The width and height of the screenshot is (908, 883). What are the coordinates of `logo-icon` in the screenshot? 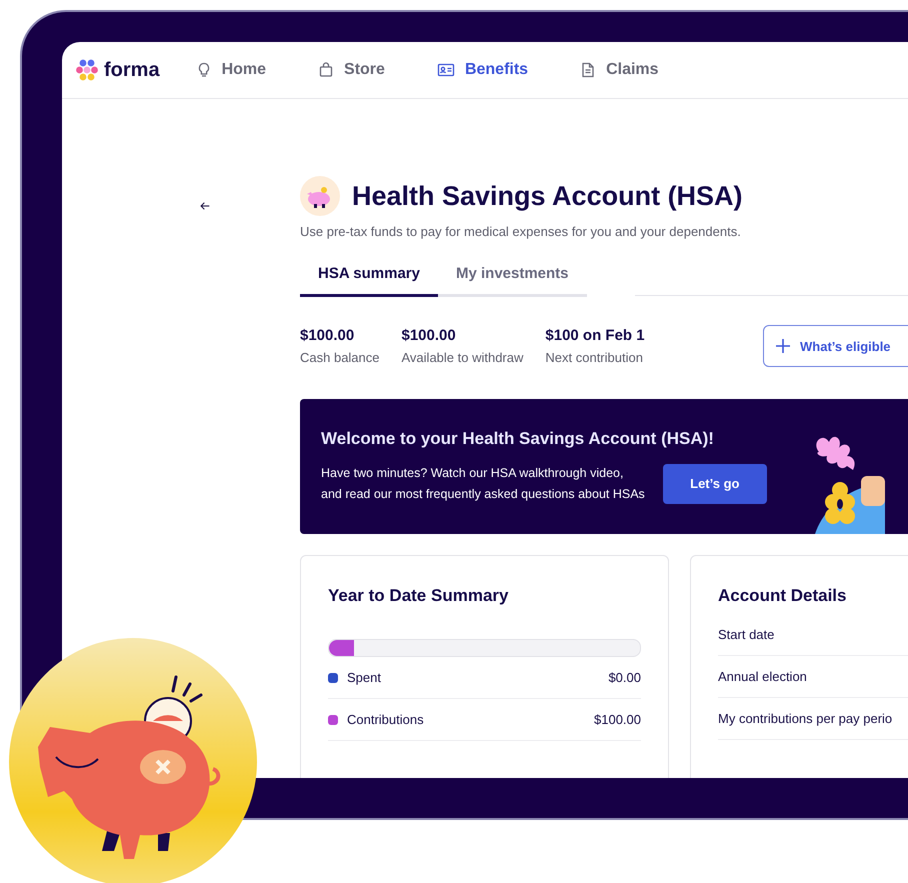 It's located at (87, 70).